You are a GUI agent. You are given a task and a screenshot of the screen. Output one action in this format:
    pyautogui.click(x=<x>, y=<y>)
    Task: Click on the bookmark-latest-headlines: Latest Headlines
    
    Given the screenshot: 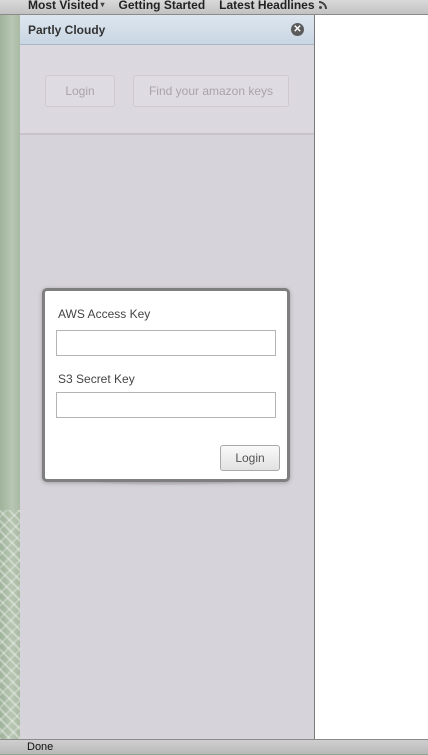 What is the action you would take?
    pyautogui.click(x=273, y=6)
    